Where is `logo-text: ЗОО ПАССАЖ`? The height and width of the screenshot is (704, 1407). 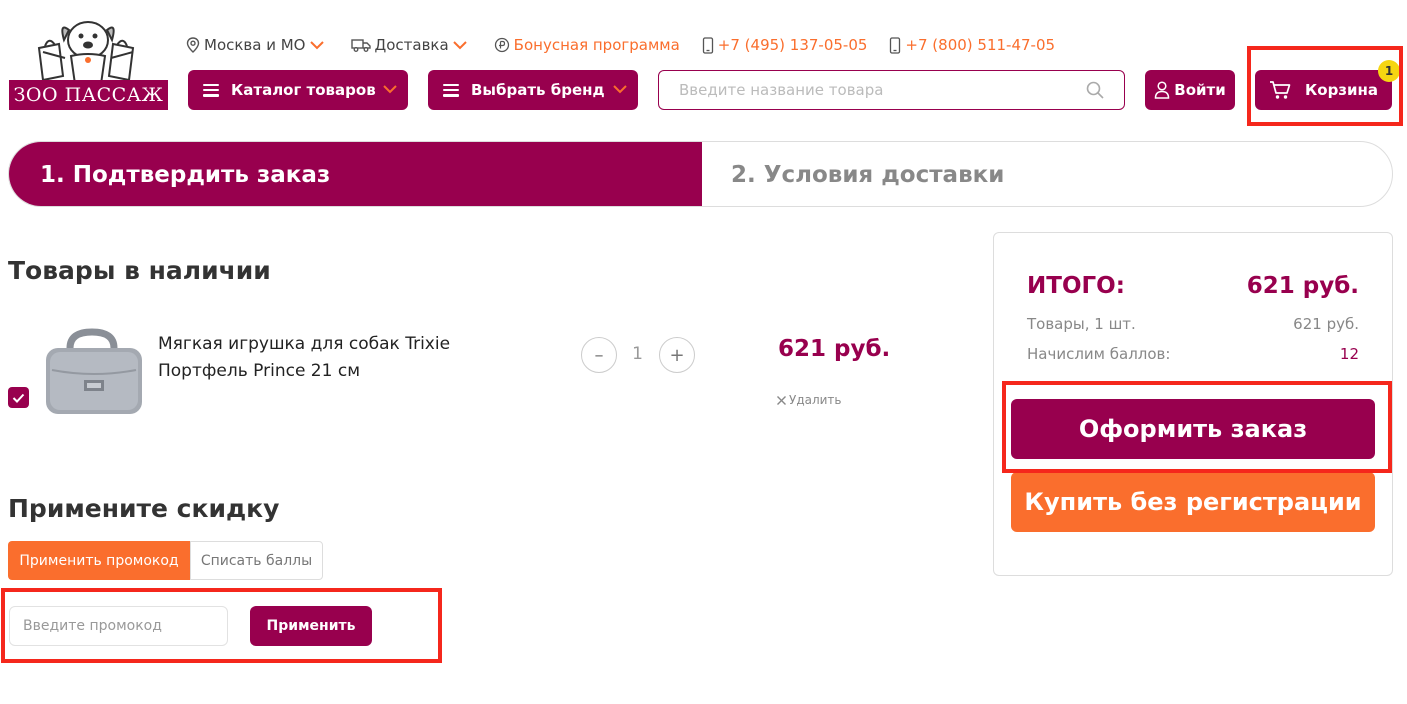 logo-text: ЗОО ПАССАЖ is located at coordinates (88, 95).